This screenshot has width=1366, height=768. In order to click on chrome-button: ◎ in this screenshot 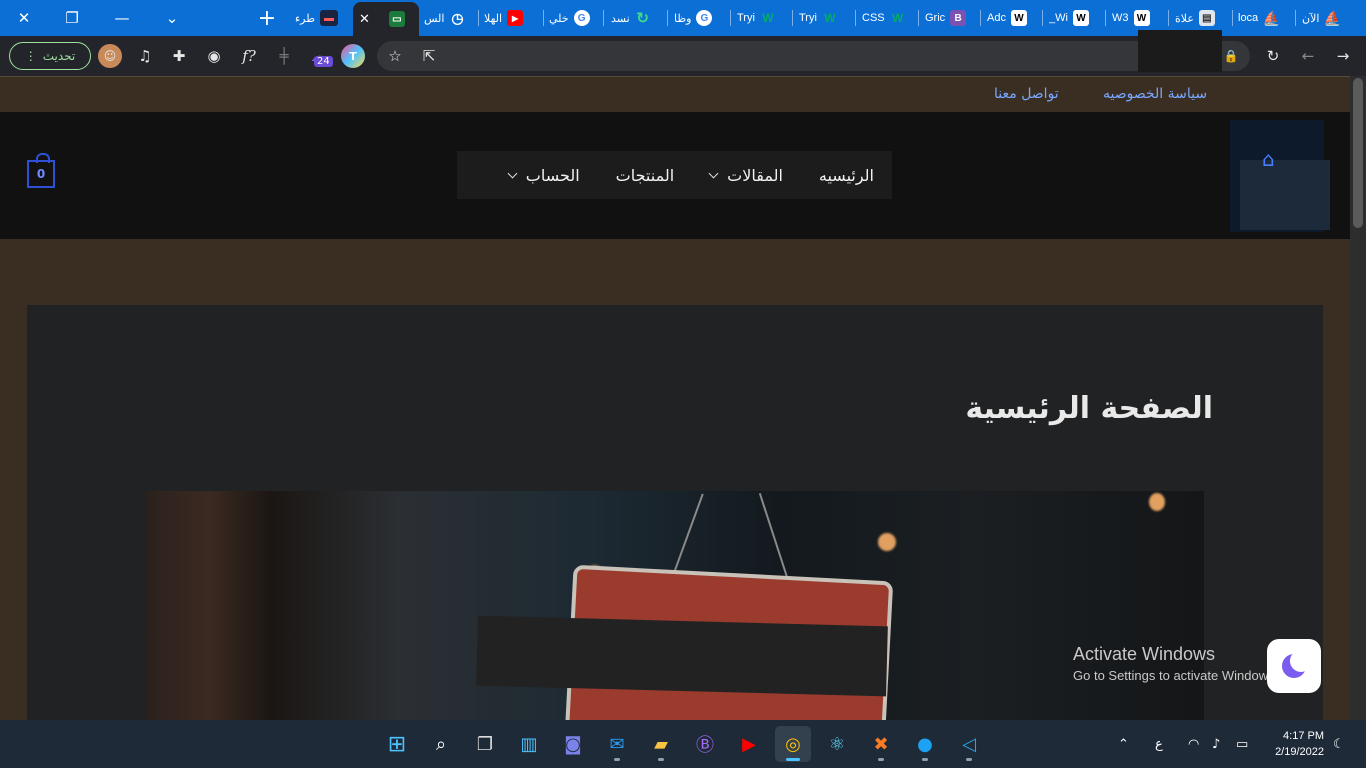, I will do `click(793, 744)`.